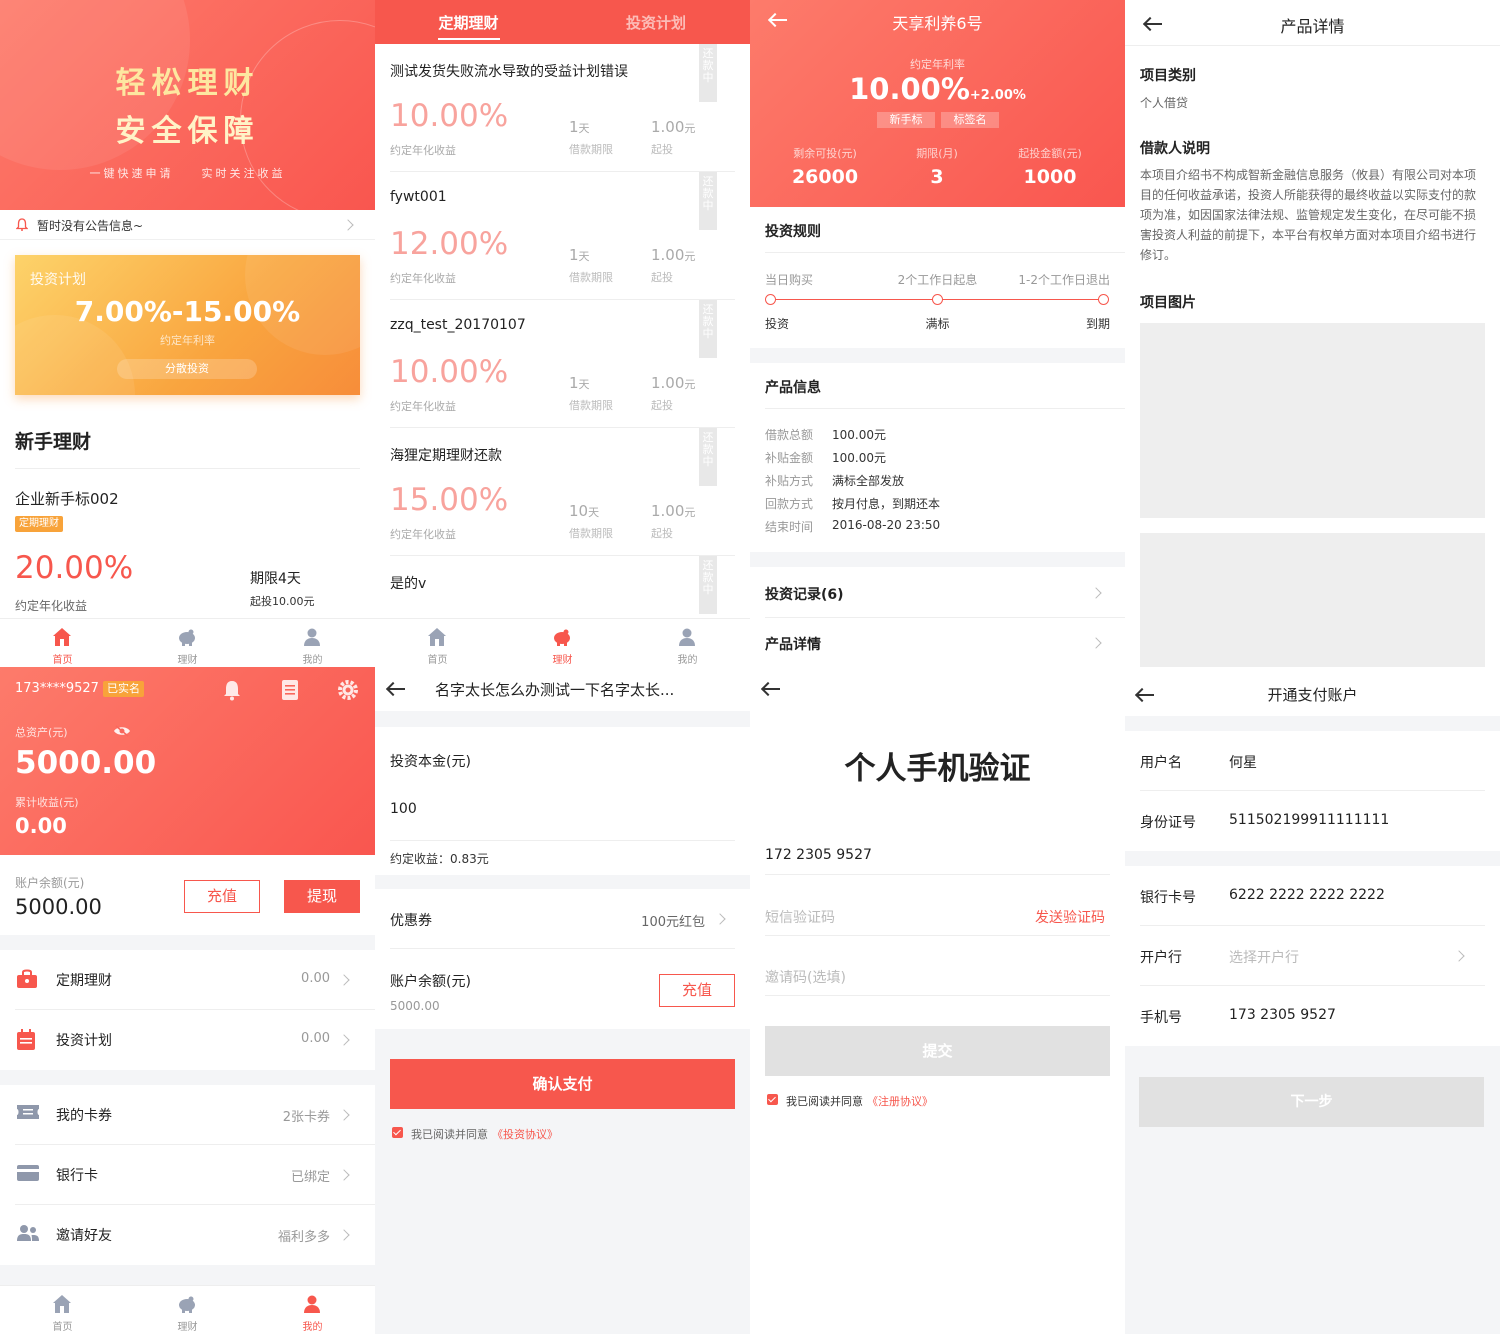 This screenshot has height=1334, width=1500. Describe the element at coordinates (187, 369) in the screenshot. I see `plan-card-button: 分散投资` at that location.